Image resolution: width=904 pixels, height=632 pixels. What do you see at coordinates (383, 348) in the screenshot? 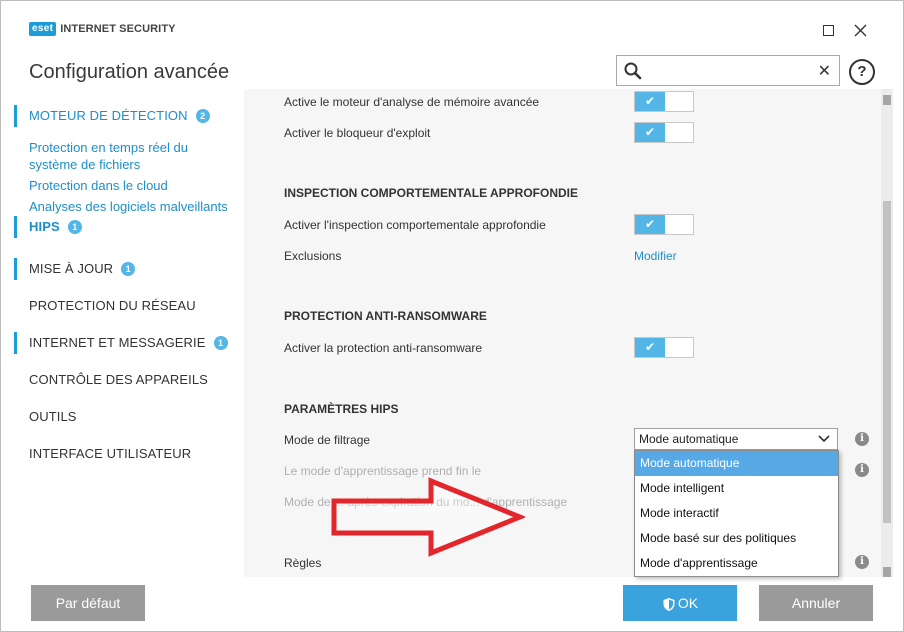
I see `ransomware-label: Activer la protection anti-ransomware` at bounding box center [383, 348].